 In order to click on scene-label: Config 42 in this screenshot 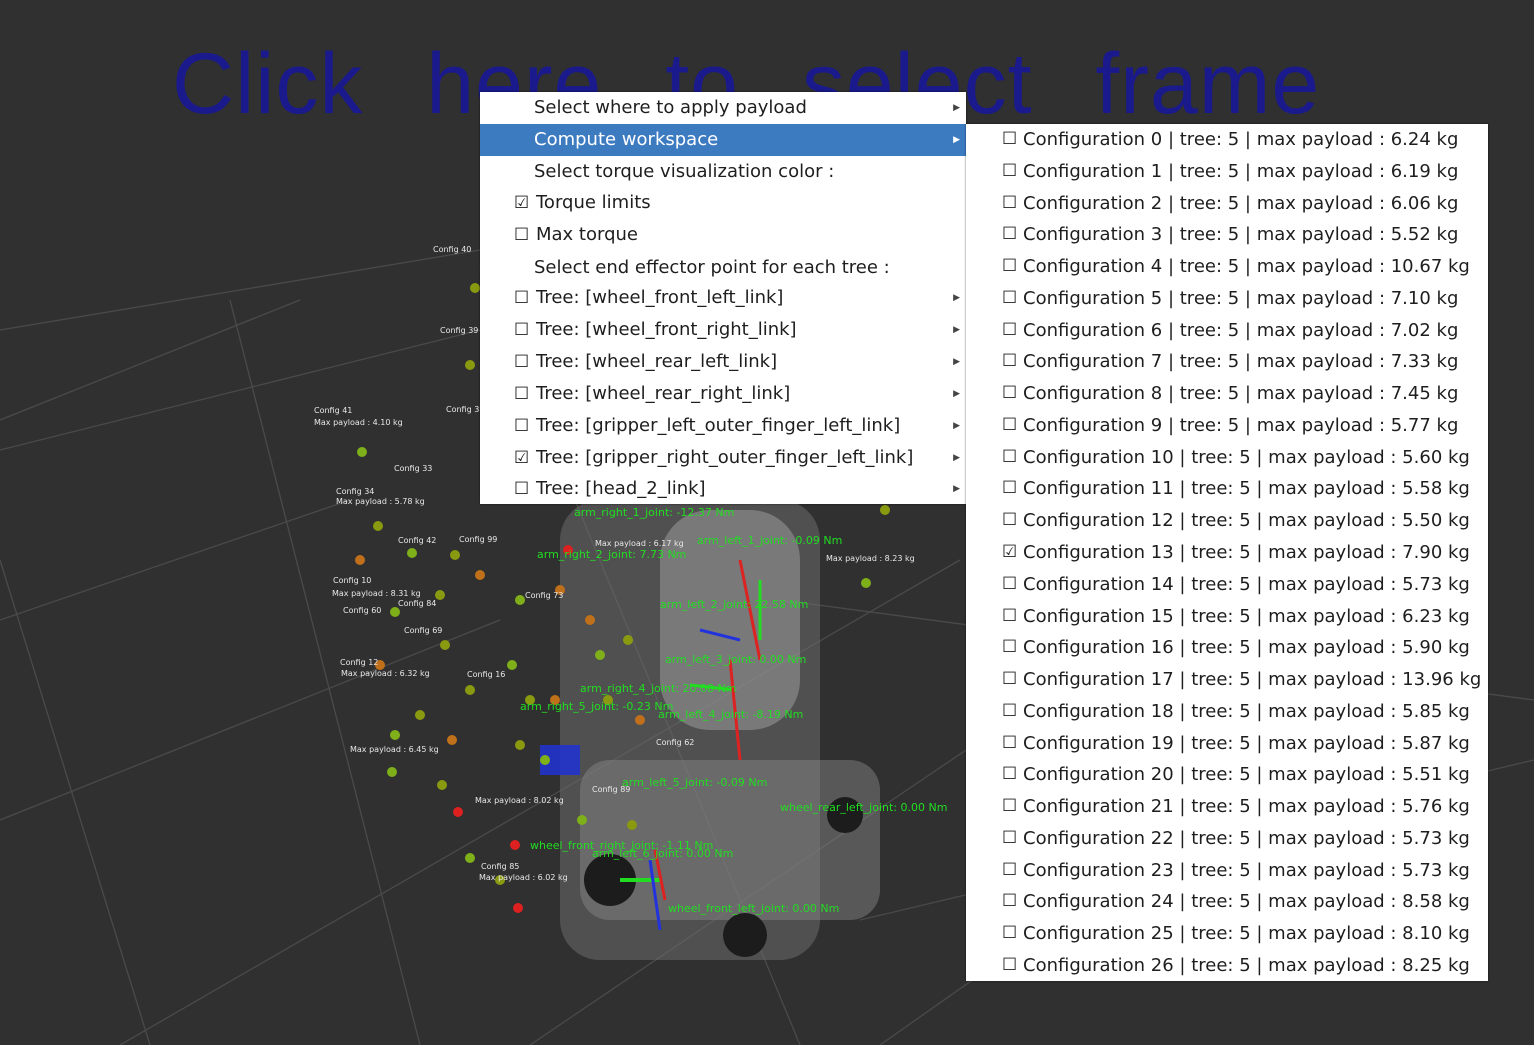, I will do `click(417, 540)`.